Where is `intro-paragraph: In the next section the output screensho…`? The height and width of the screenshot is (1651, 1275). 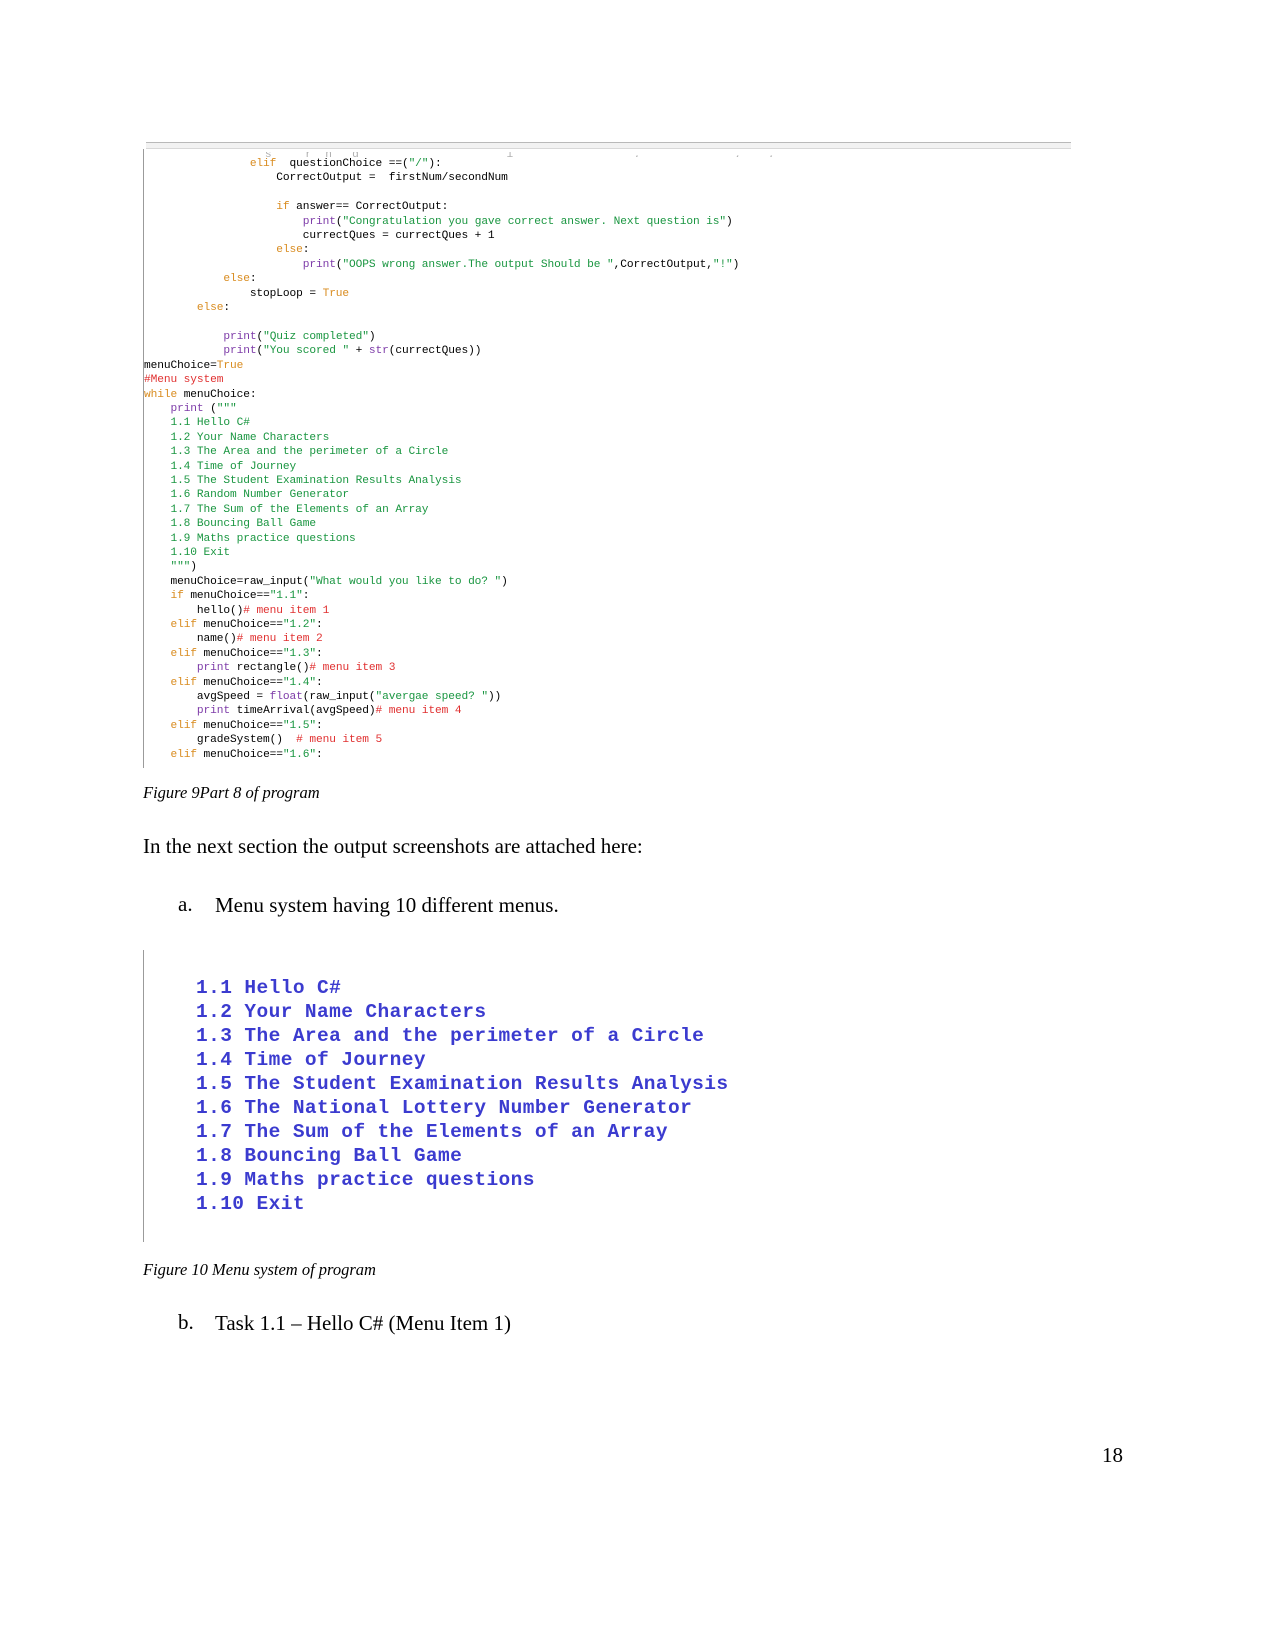 intro-paragraph: In the next section the output screensho… is located at coordinates (393, 846).